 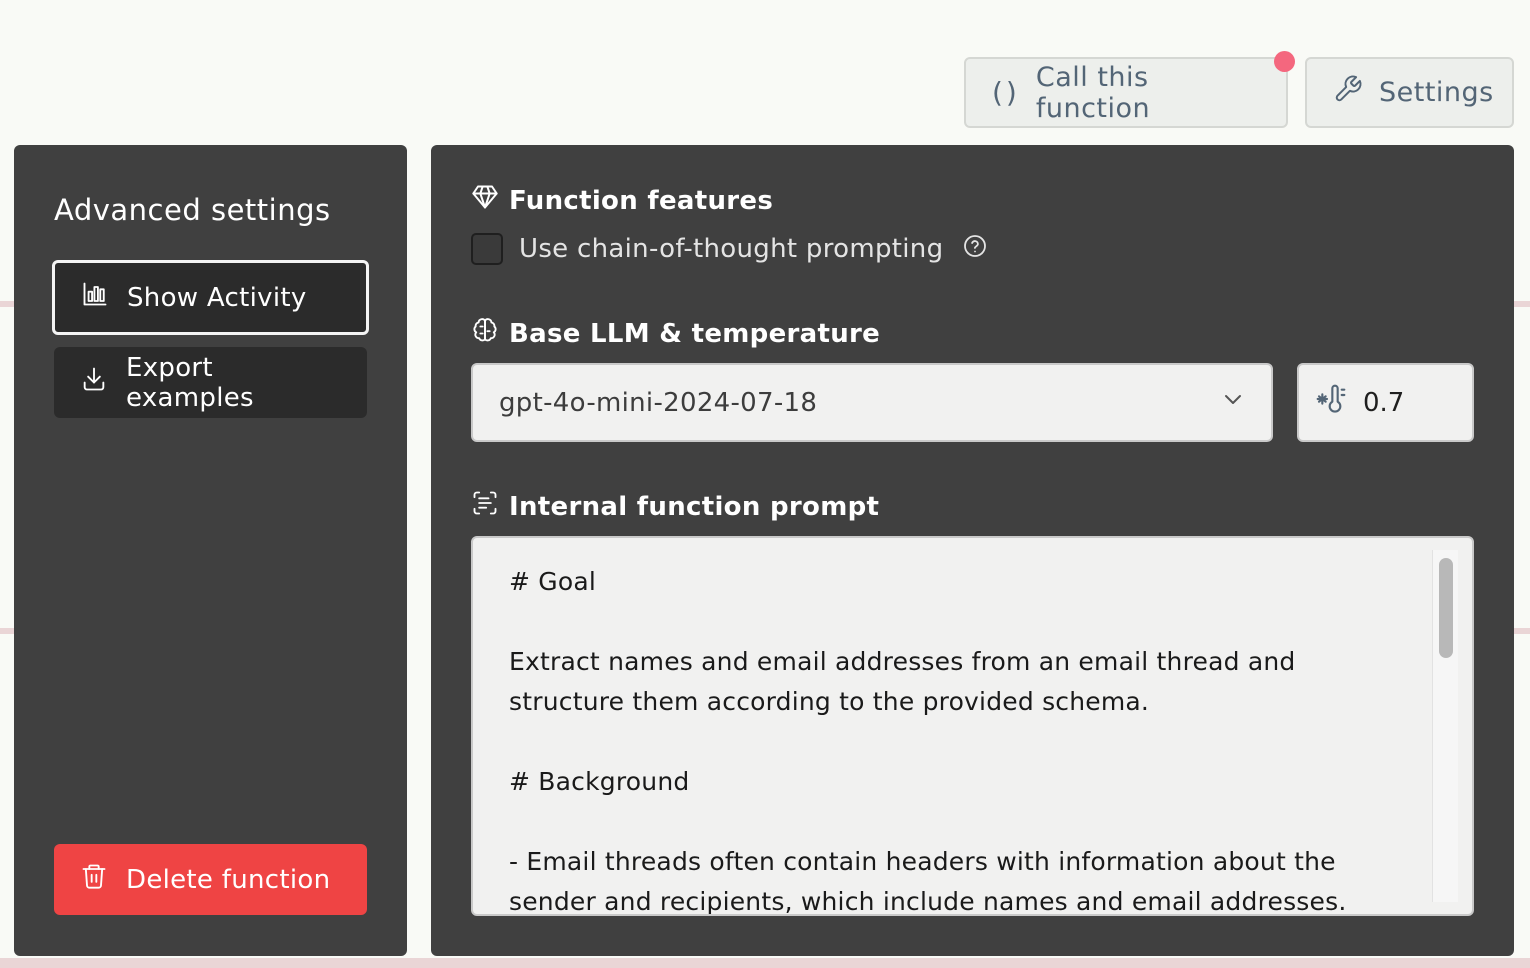 I want to click on model-select: gpt-4o-mini-2024-07-18, so click(x=872, y=402).